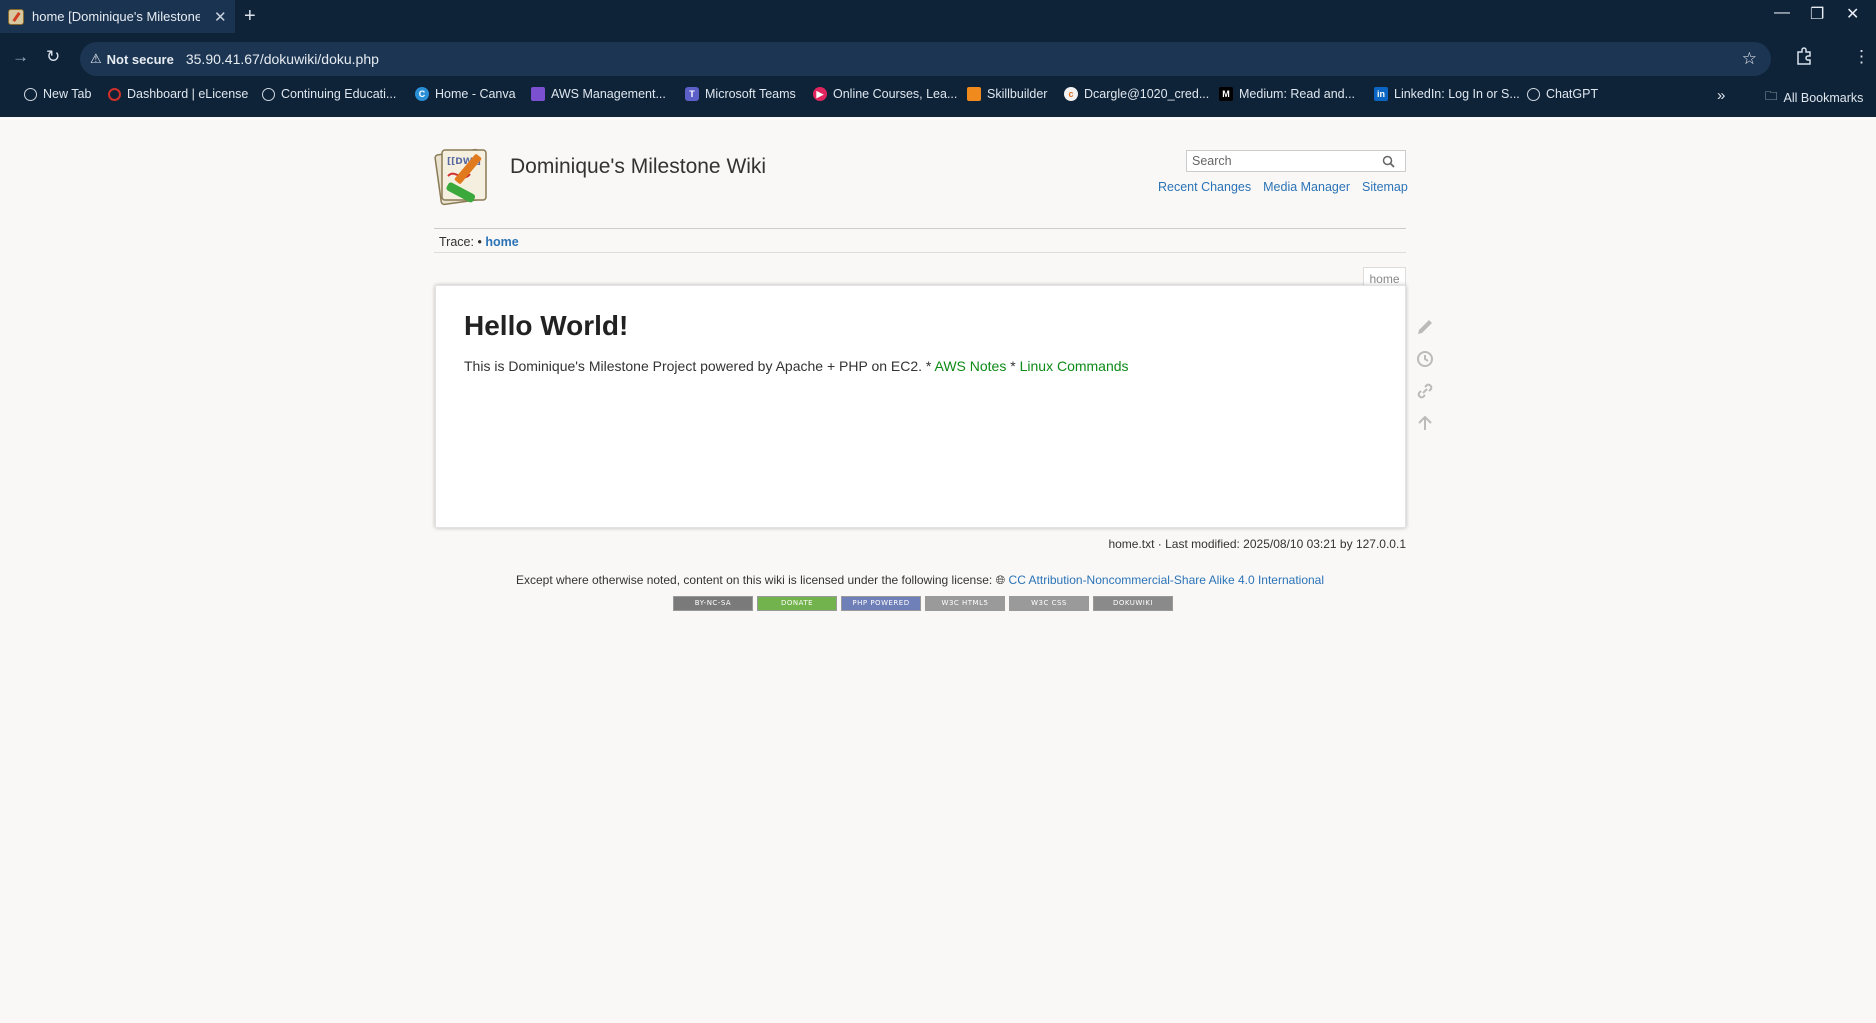 Image resolution: width=1876 pixels, height=1023 pixels. What do you see at coordinates (16, 16) in the screenshot?
I see `dokuwiki-favicon-icon` at bounding box center [16, 16].